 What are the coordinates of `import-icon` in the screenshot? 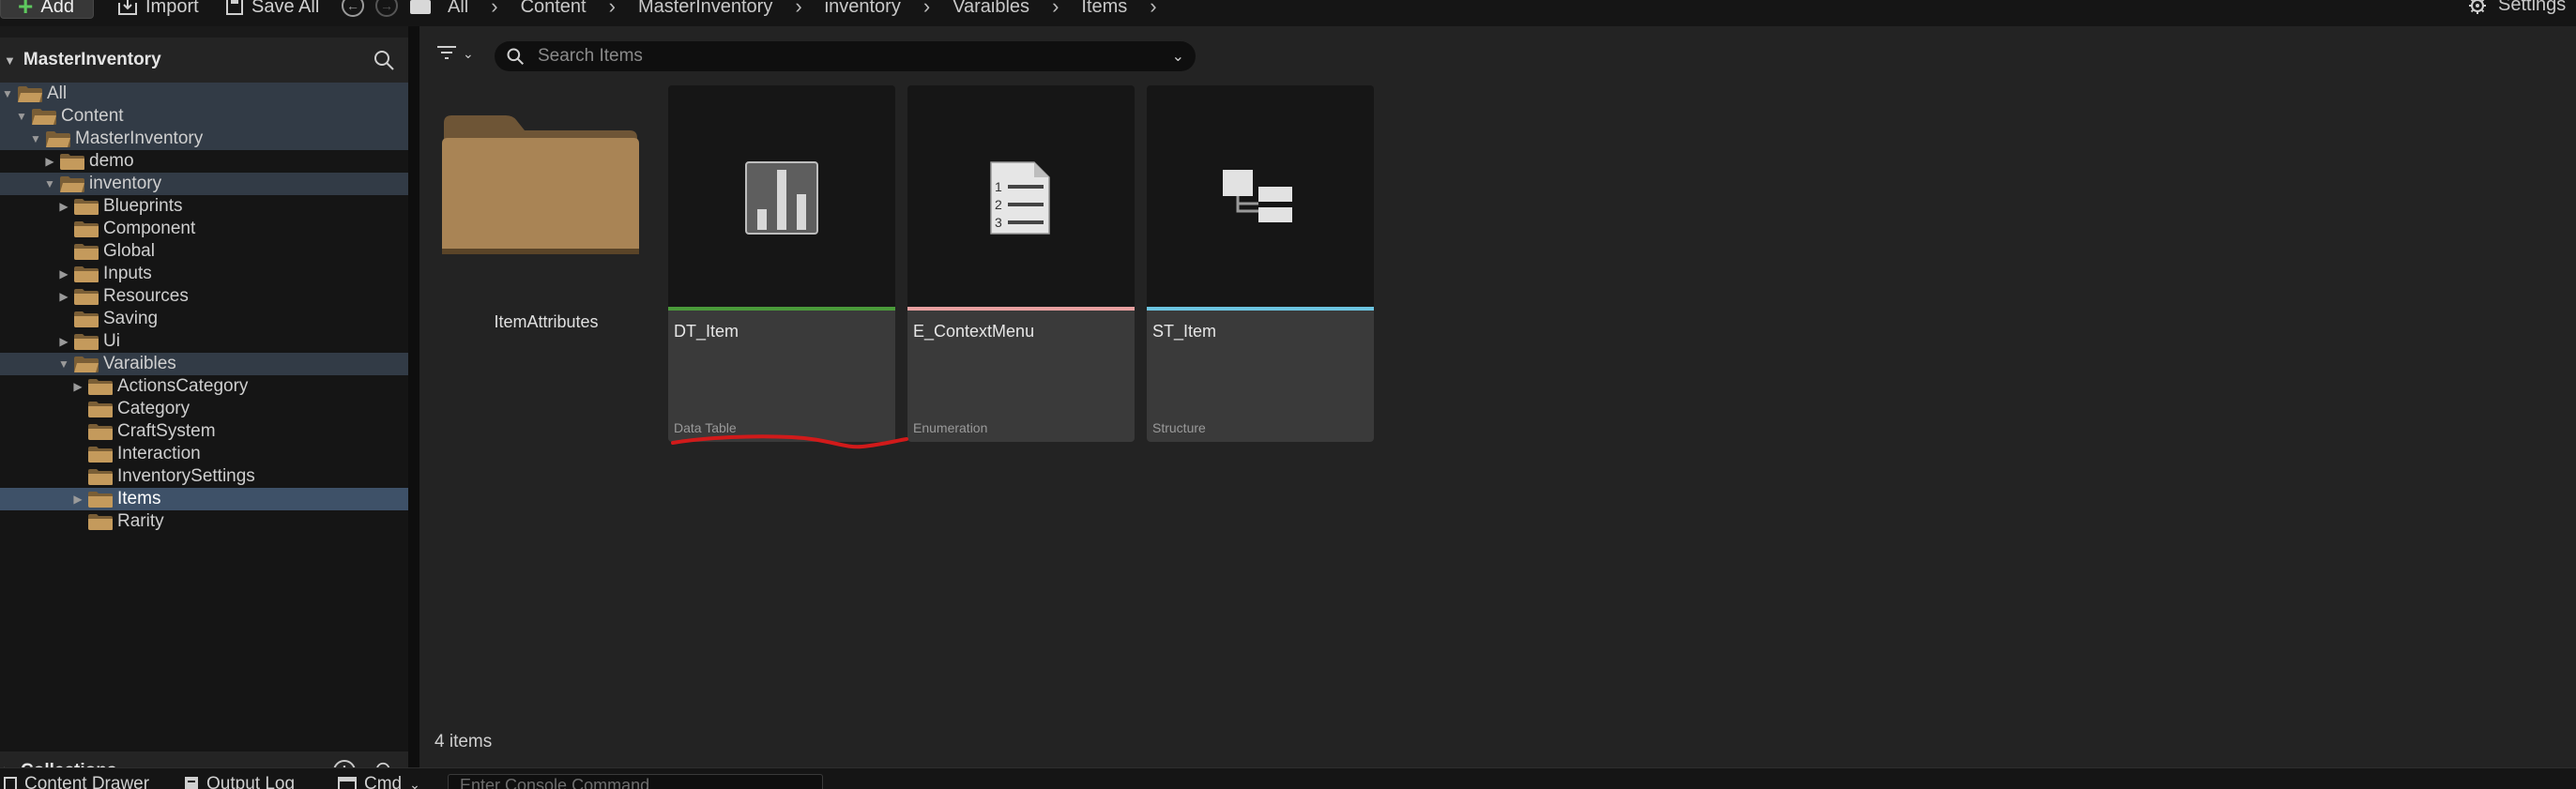 It's located at (127, 7).